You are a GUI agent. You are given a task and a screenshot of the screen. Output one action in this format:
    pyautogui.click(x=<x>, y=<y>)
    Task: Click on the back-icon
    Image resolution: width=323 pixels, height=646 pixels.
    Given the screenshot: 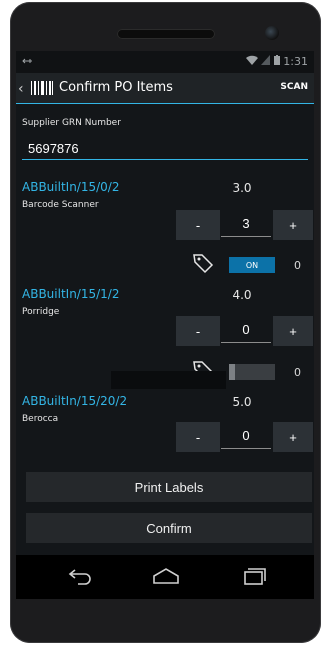 What is the action you would take?
    pyautogui.click(x=80, y=578)
    